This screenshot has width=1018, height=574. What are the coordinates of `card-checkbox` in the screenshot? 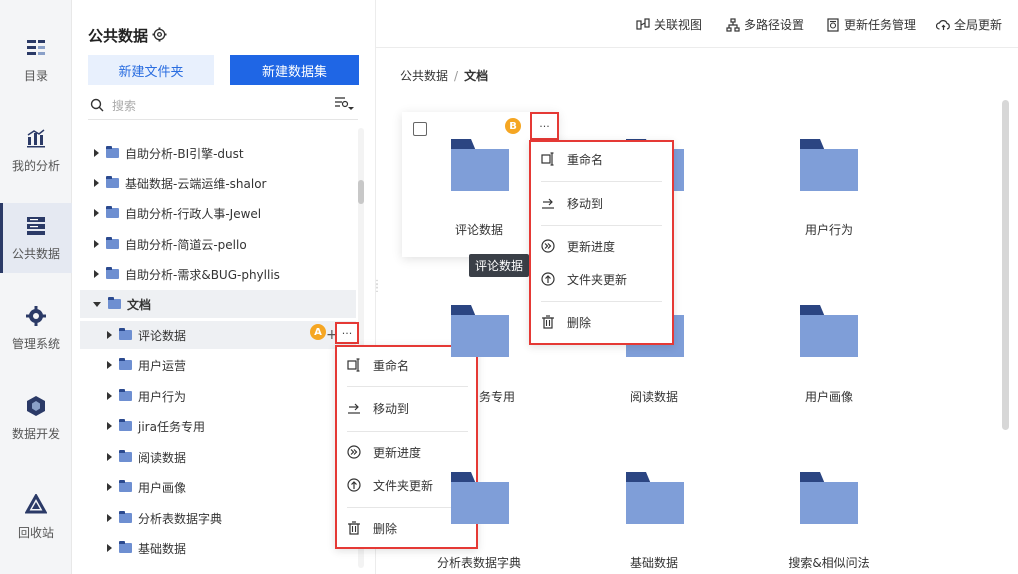 It's located at (420, 129).